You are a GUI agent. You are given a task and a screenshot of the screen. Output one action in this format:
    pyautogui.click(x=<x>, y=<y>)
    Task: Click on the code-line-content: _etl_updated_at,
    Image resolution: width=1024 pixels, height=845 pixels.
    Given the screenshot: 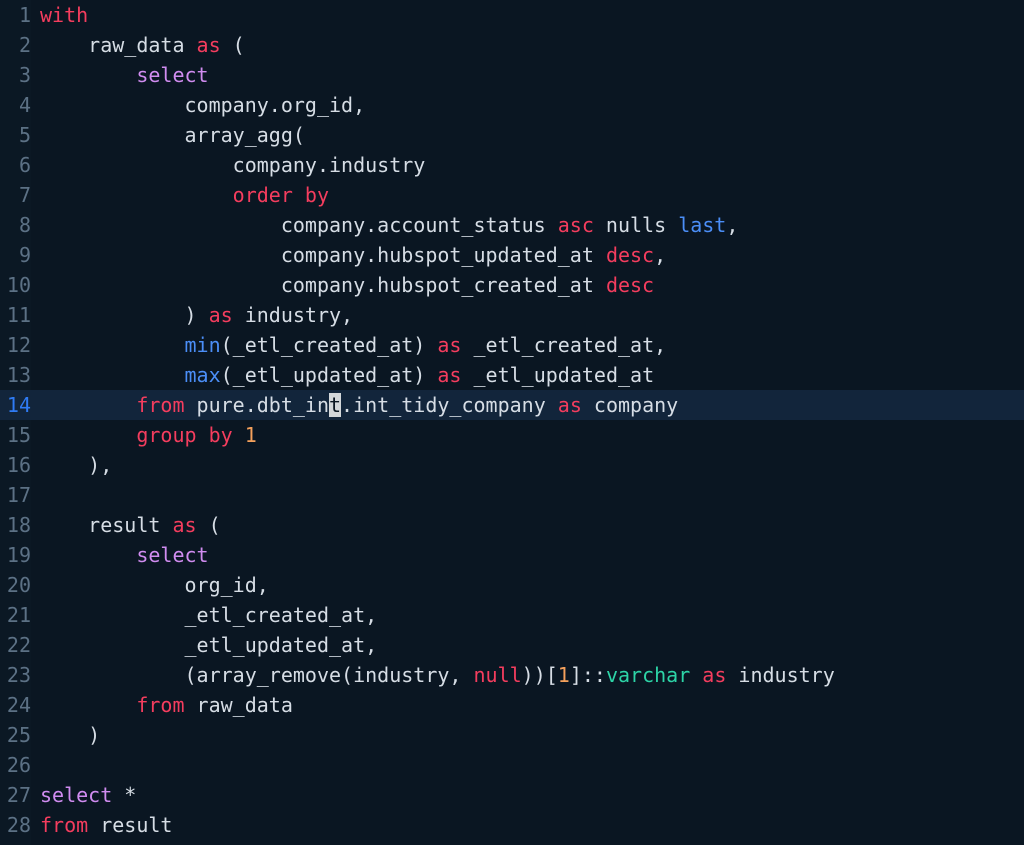 What is the action you would take?
    pyautogui.click(x=527, y=645)
    